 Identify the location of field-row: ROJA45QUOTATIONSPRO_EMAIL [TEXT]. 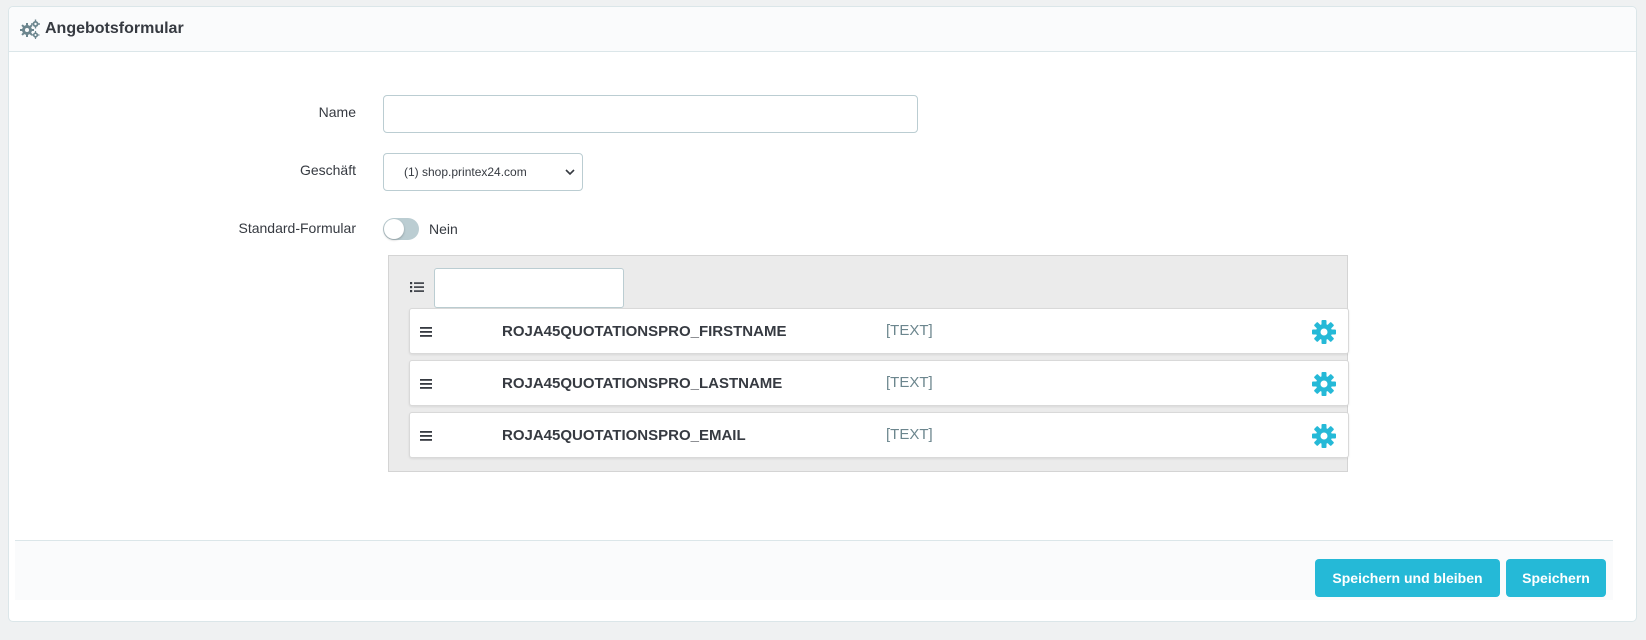
(879, 435).